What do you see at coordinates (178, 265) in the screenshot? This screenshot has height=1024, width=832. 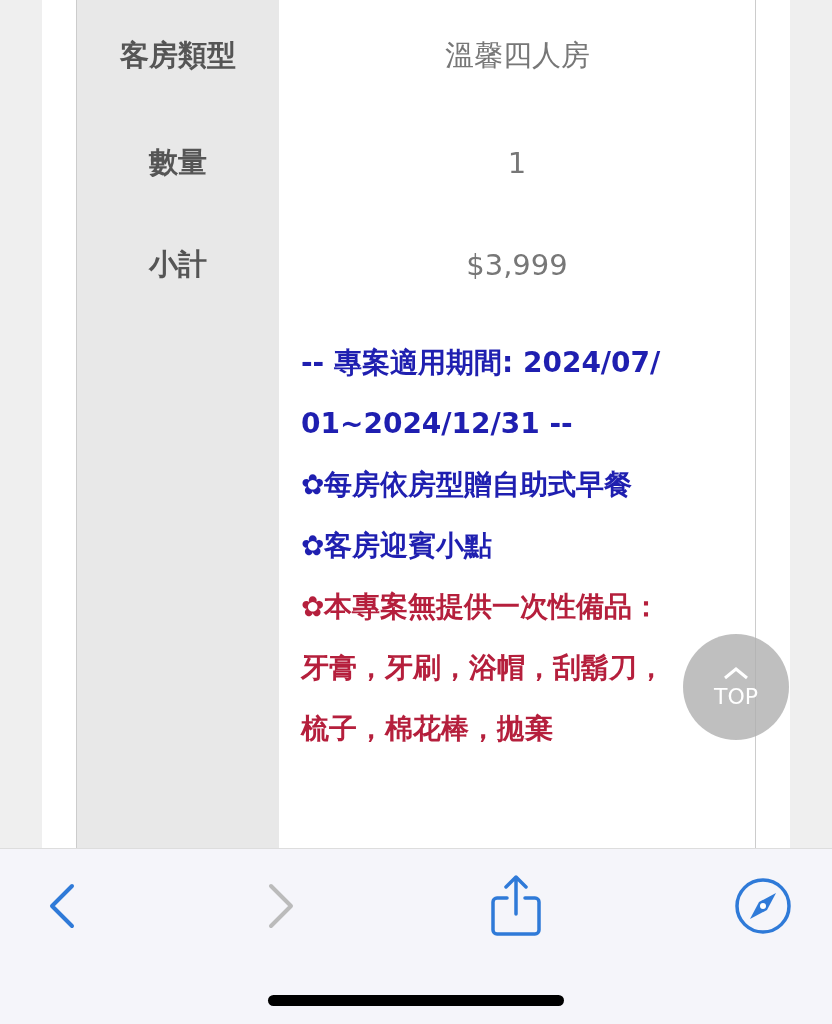 I see `row-label: 小計` at bounding box center [178, 265].